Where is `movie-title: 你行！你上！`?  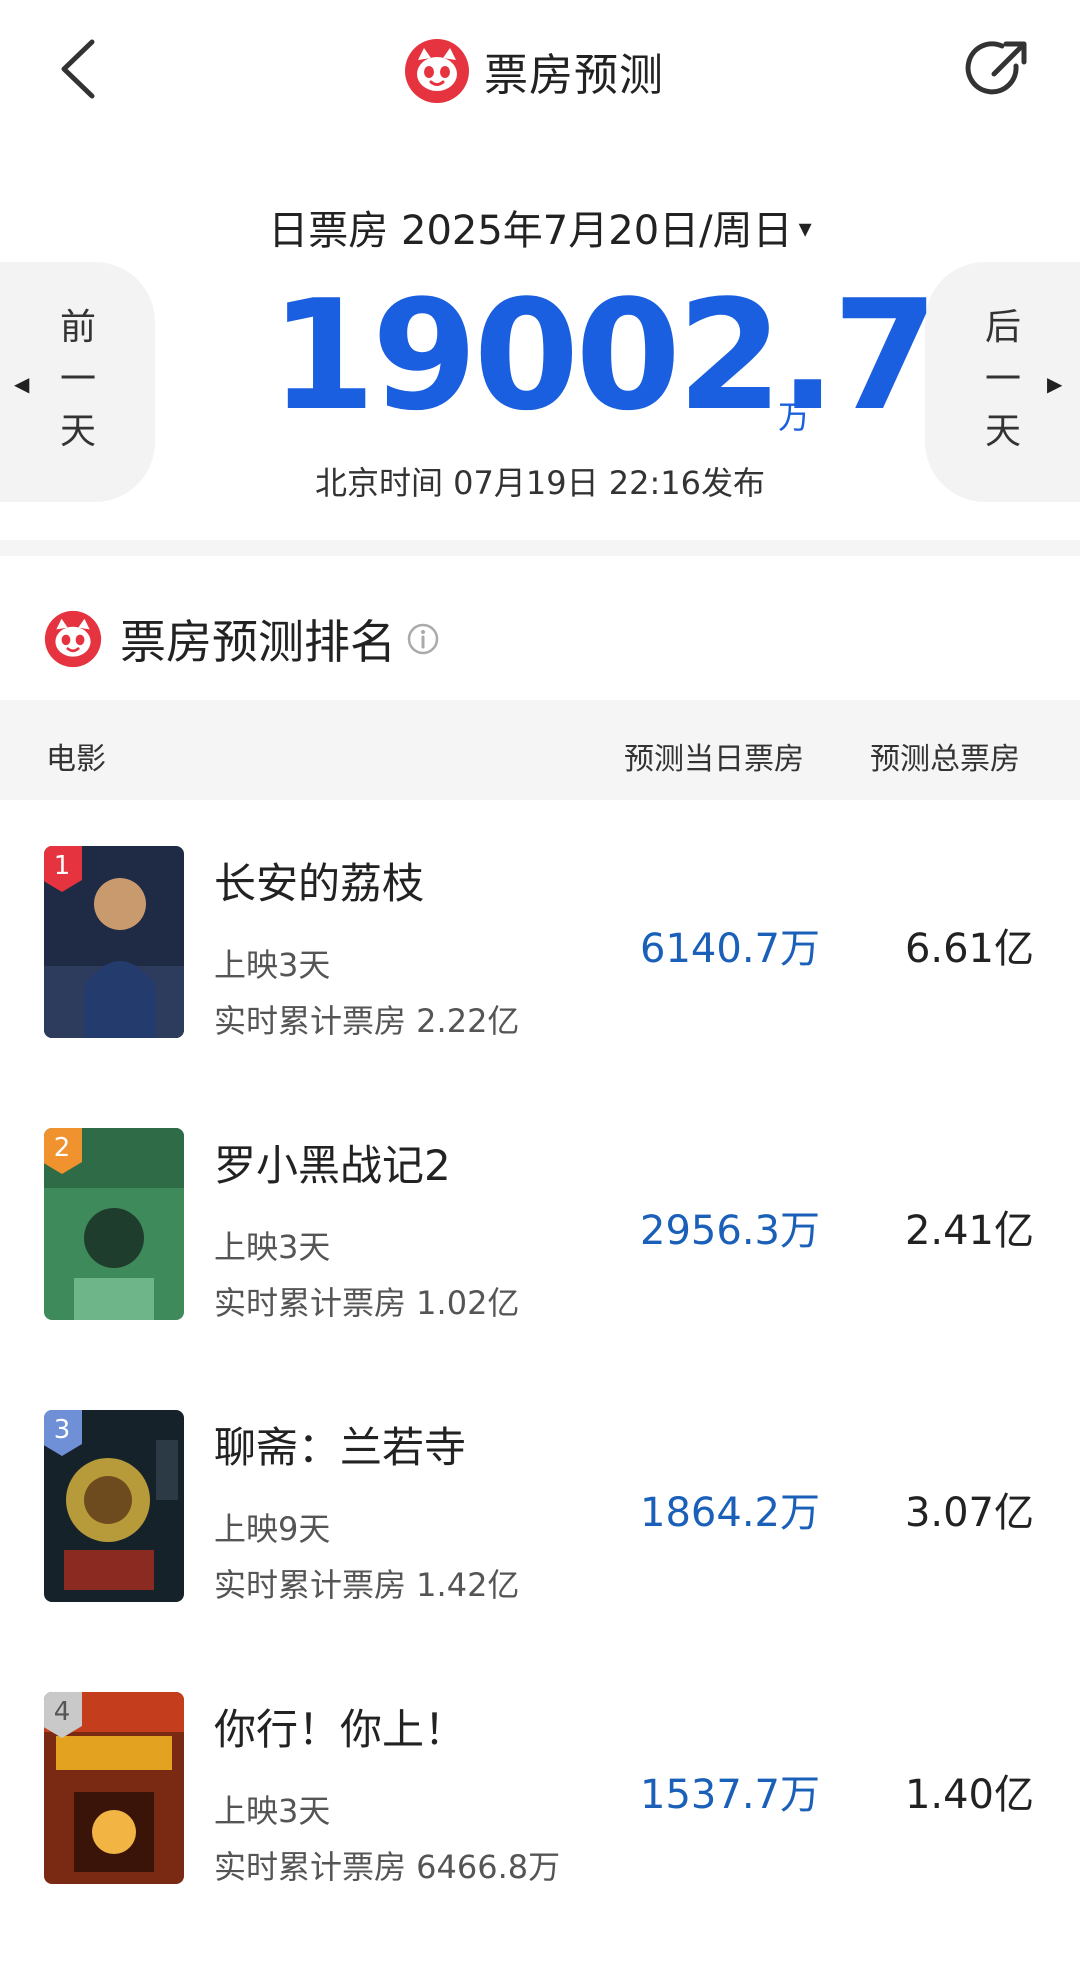
movie-title: 你行！你上！ is located at coordinates (340, 1729).